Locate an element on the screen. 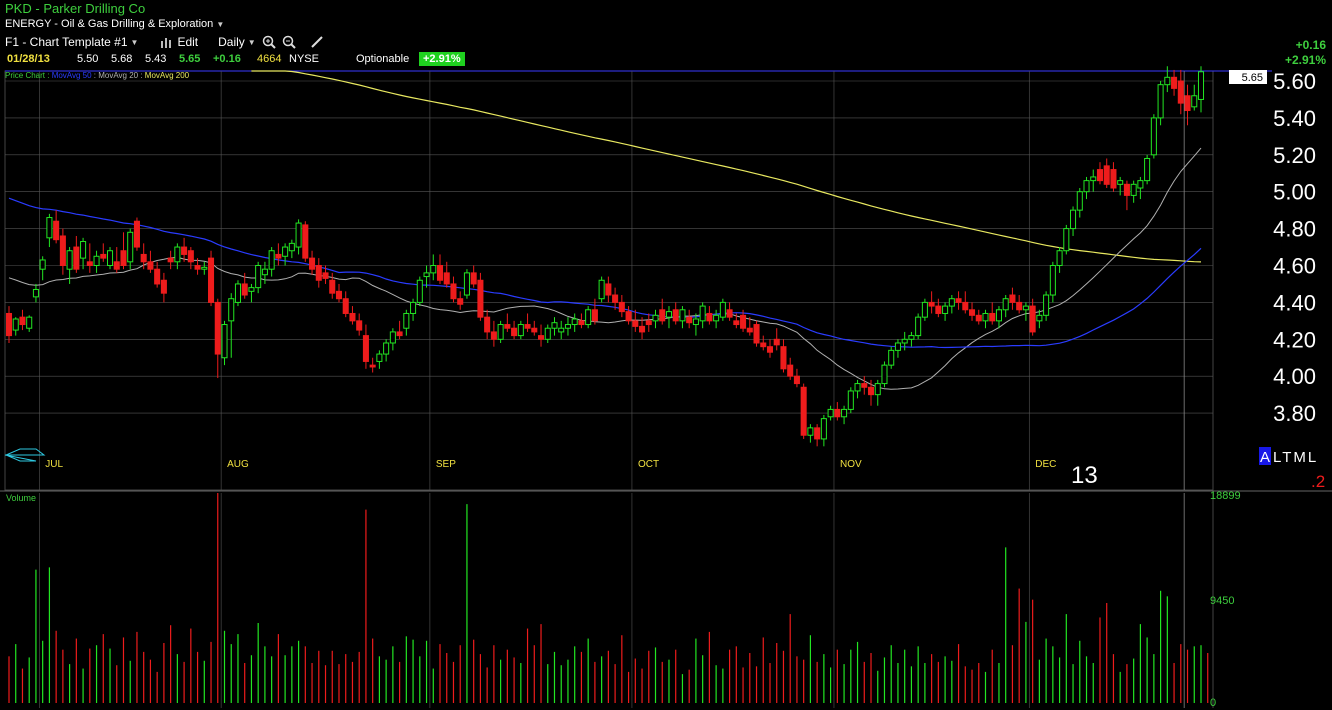  altml-a: A is located at coordinates (1265, 457).